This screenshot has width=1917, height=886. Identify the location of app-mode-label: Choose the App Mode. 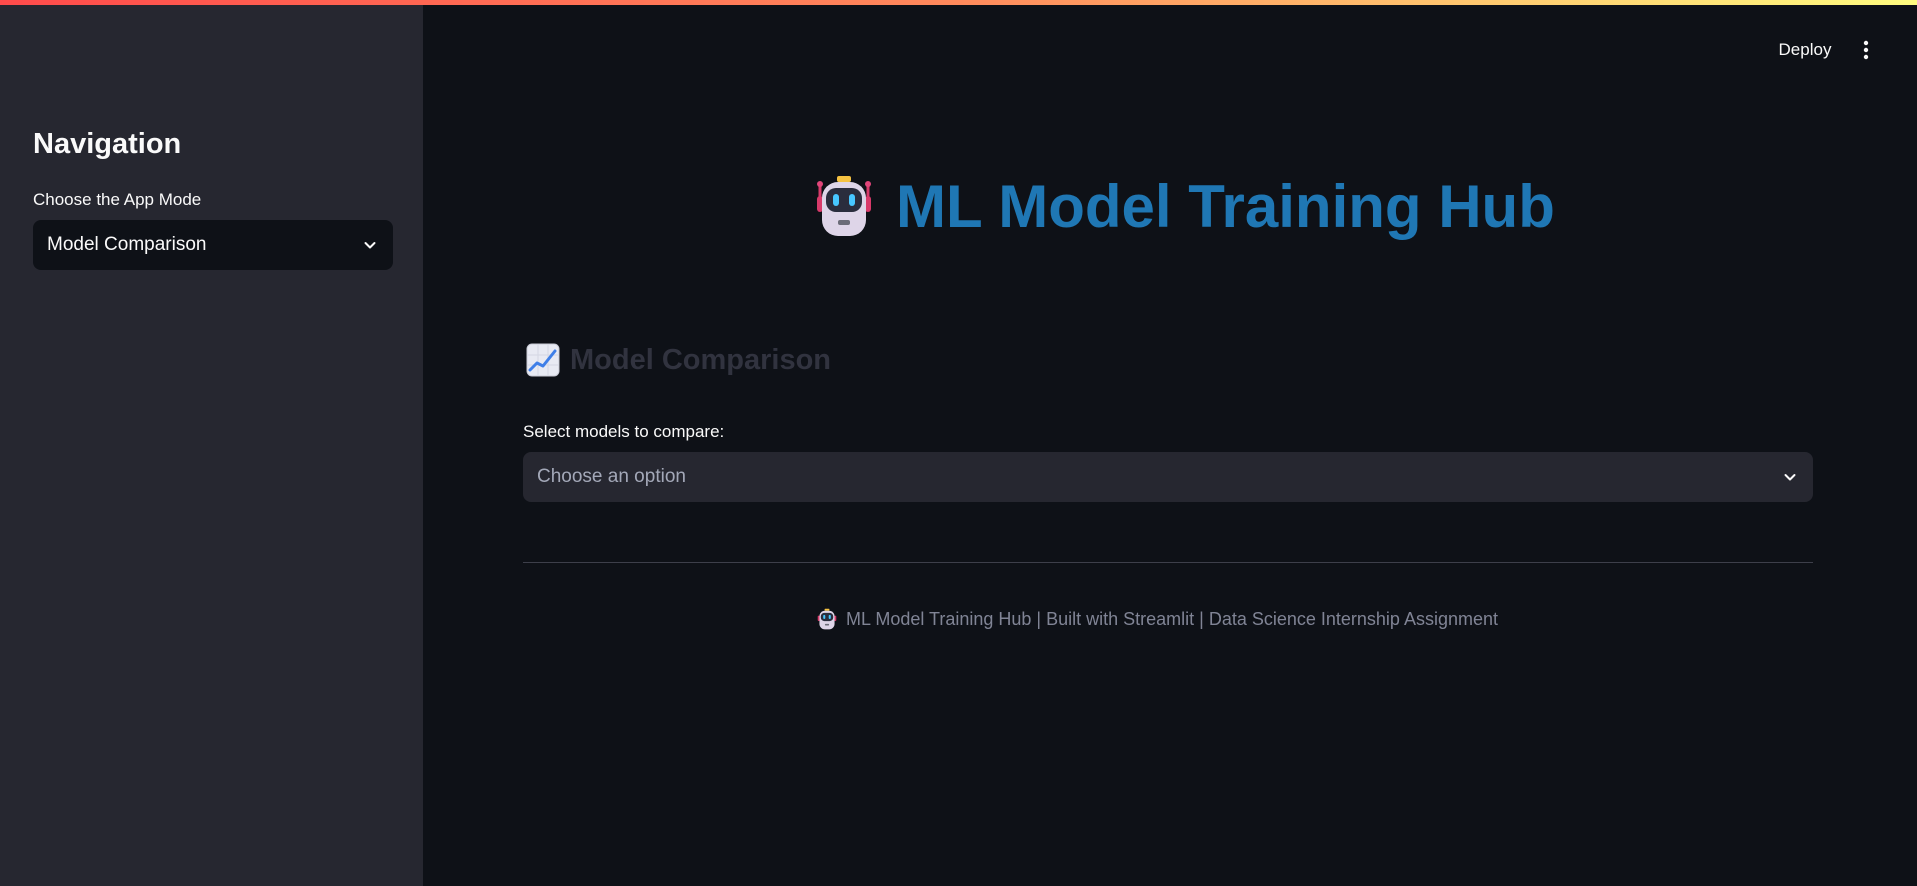
(117, 199).